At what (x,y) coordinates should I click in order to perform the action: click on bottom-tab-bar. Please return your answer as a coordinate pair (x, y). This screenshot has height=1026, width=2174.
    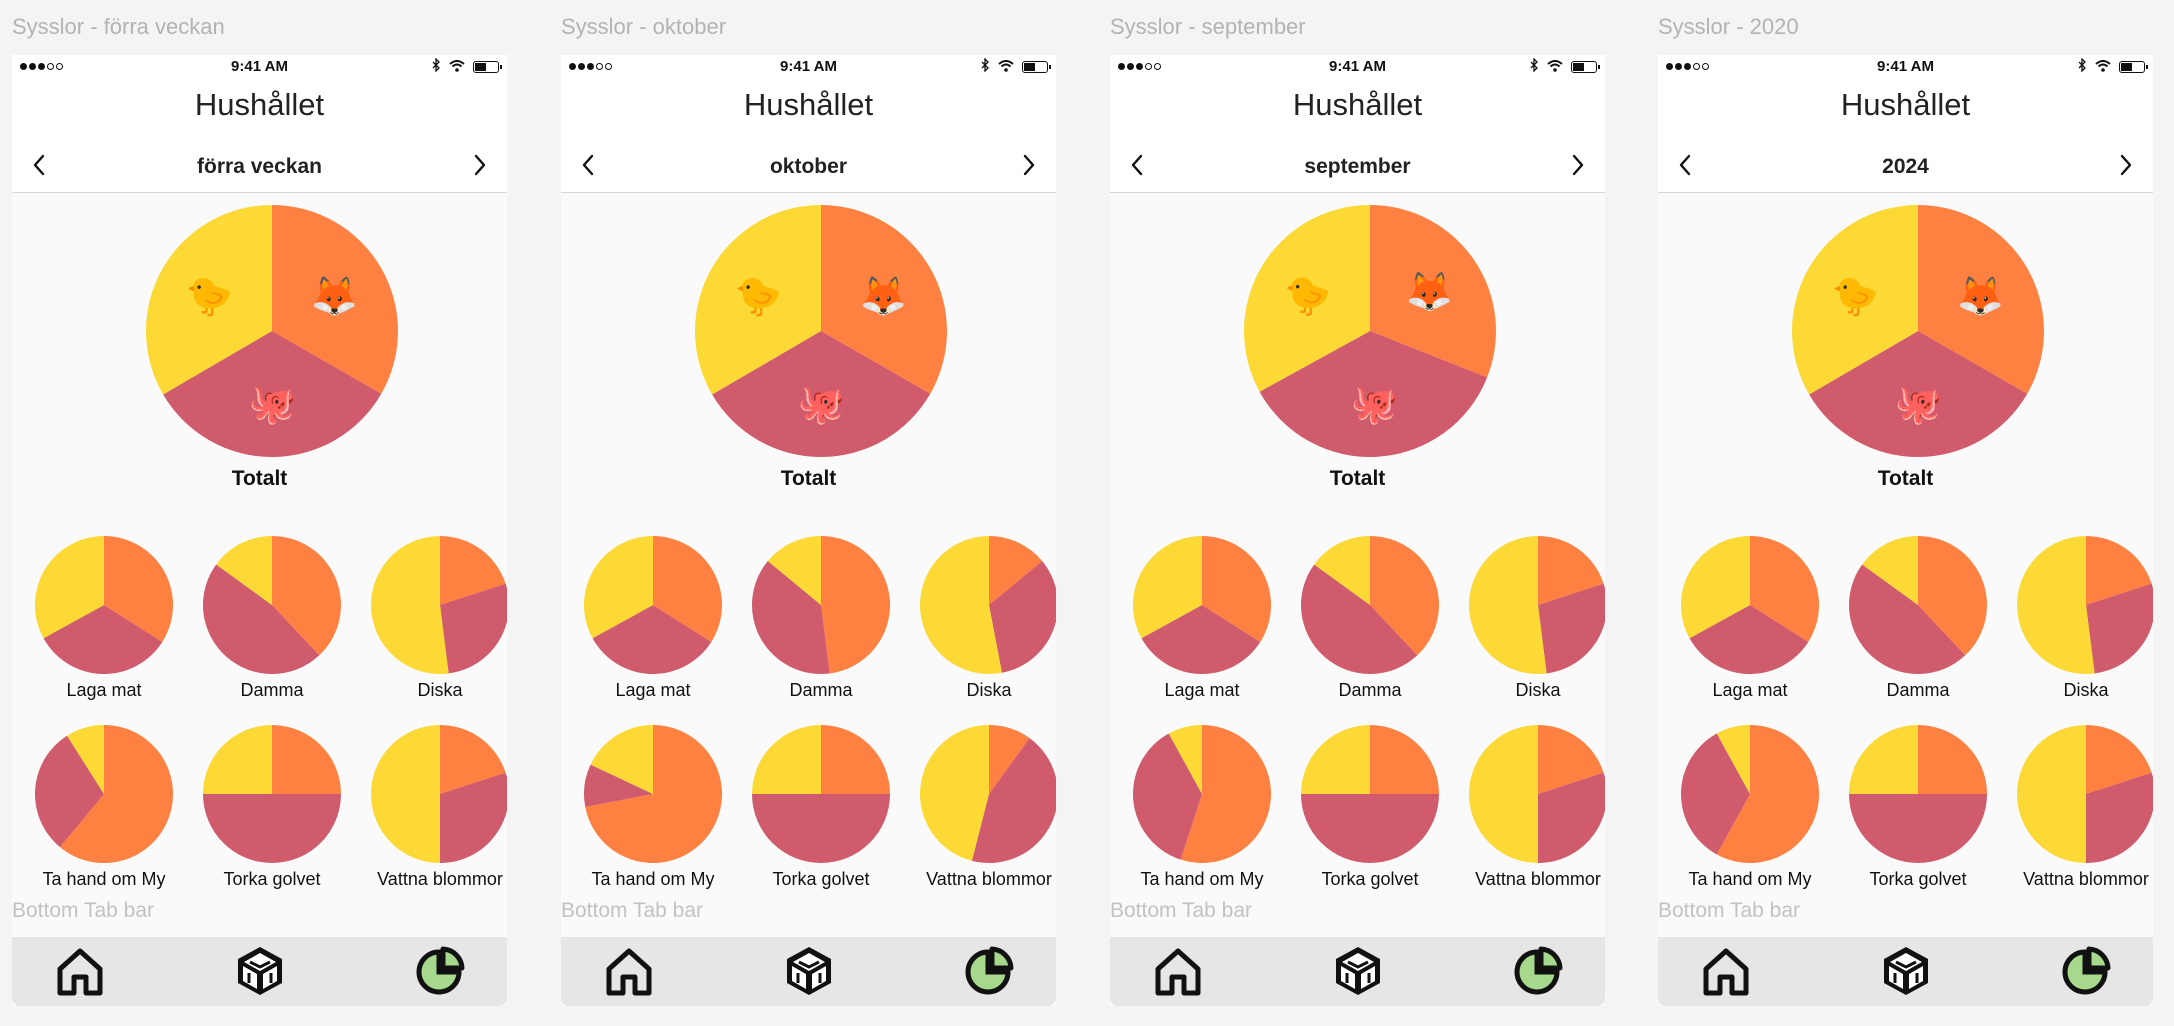
    Looking at the image, I should click on (259, 971).